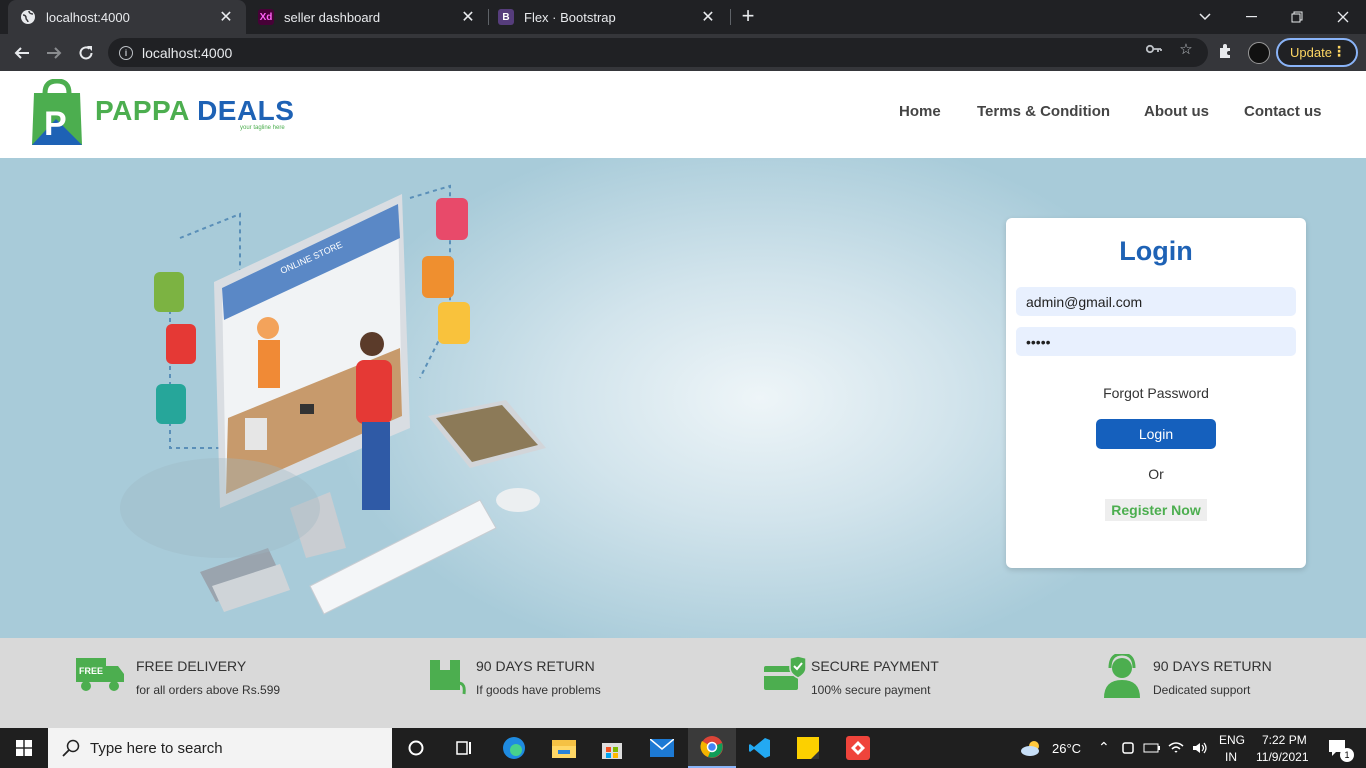  What do you see at coordinates (612, 748) in the screenshot?
I see `store-icon` at bounding box center [612, 748].